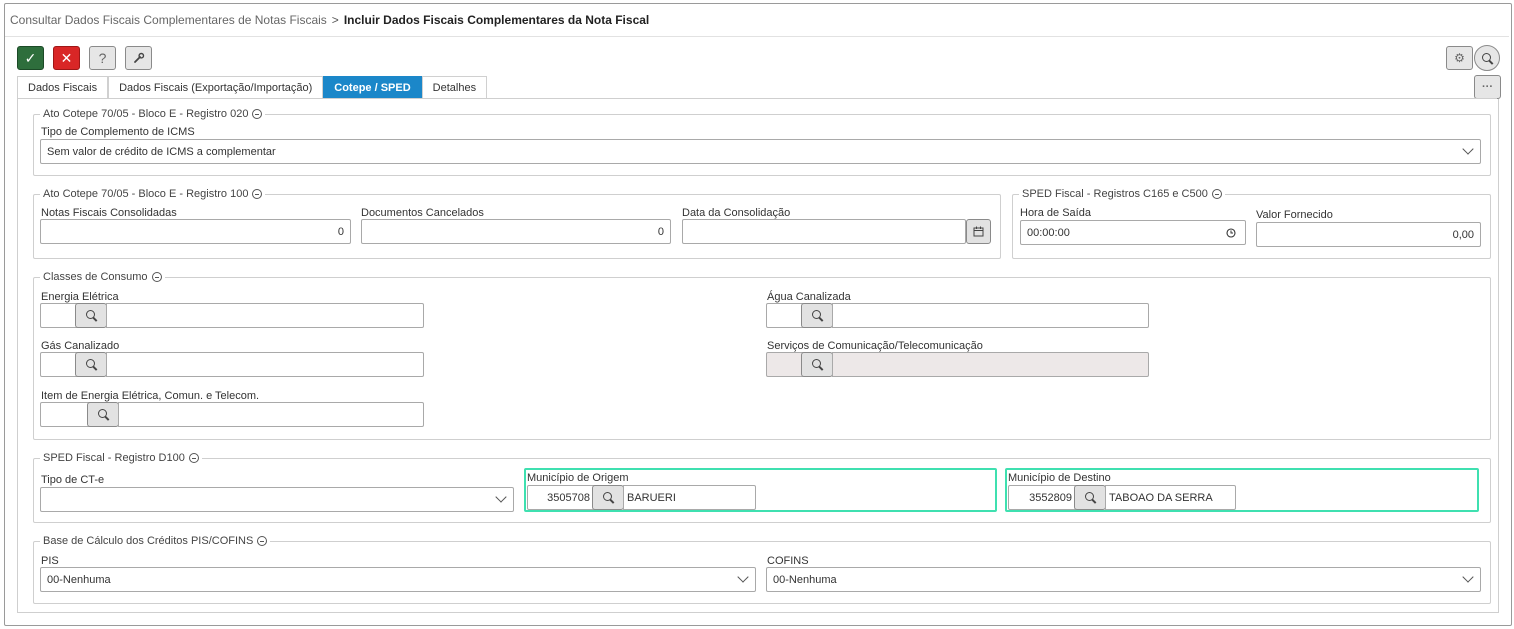 Image resolution: width=1514 pixels, height=629 pixels. I want to click on municipio-destino-search-button, so click(1090, 497).